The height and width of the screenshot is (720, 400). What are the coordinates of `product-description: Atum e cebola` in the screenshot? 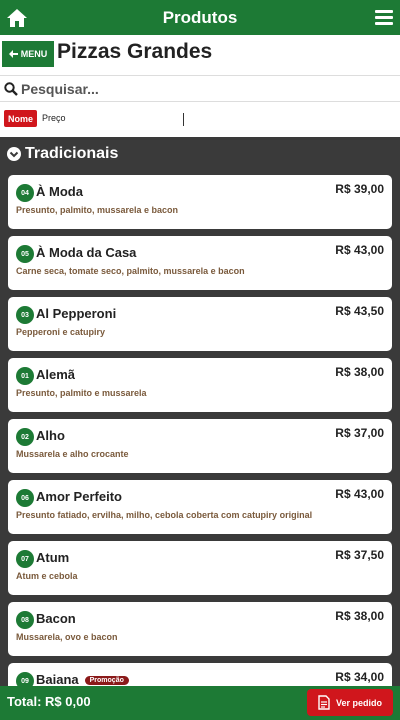 It's located at (47, 576).